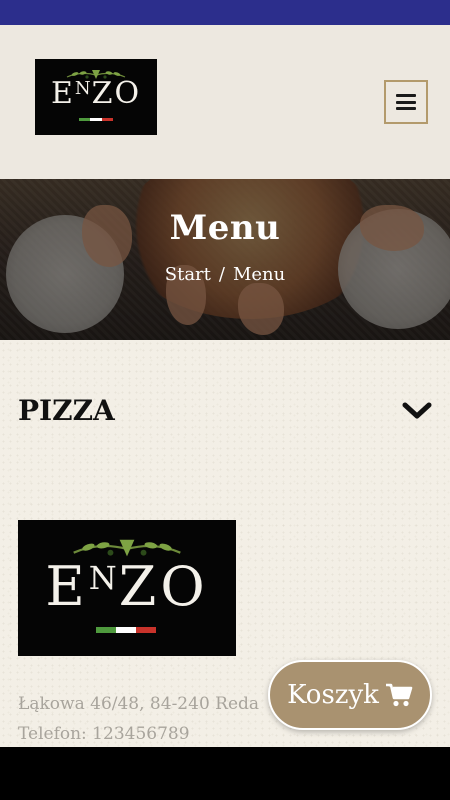  What do you see at coordinates (225, 773) in the screenshot?
I see `navigation-bar` at bounding box center [225, 773].